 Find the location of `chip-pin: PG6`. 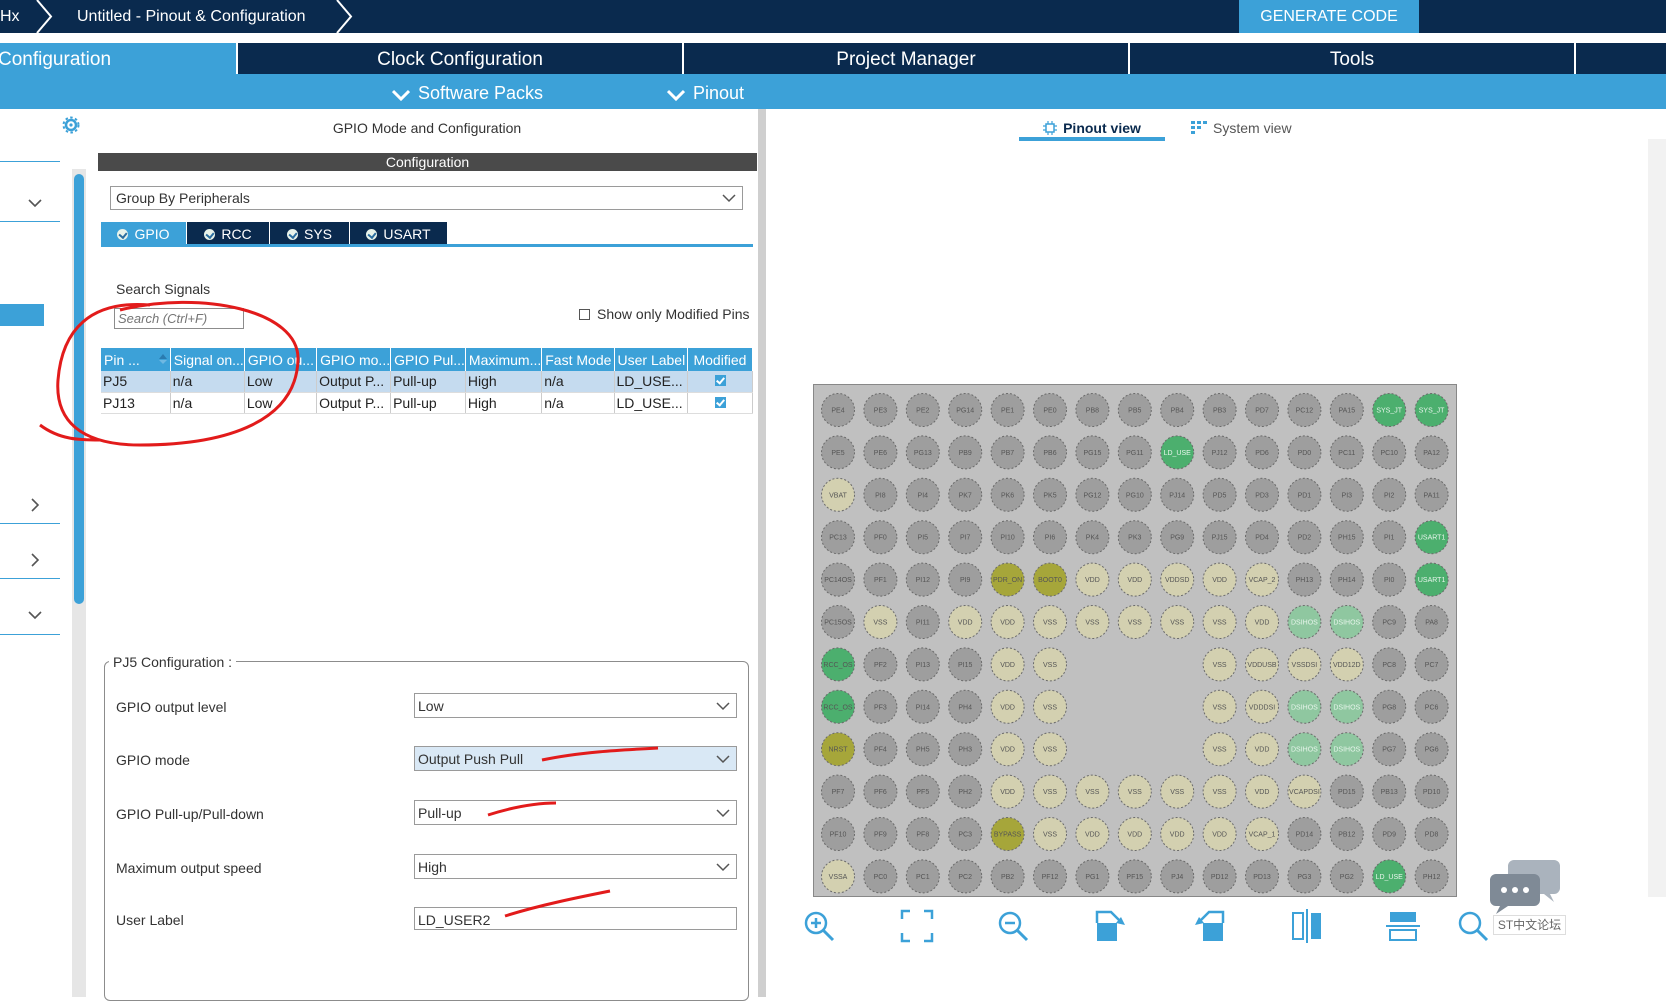

chip-pin: PG6 is located at coordinates (1431, 749).